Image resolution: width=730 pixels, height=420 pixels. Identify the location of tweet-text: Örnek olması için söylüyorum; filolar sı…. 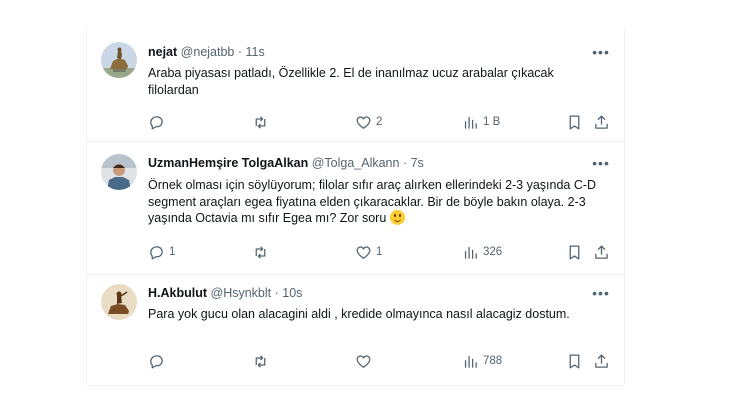
(375, 202).